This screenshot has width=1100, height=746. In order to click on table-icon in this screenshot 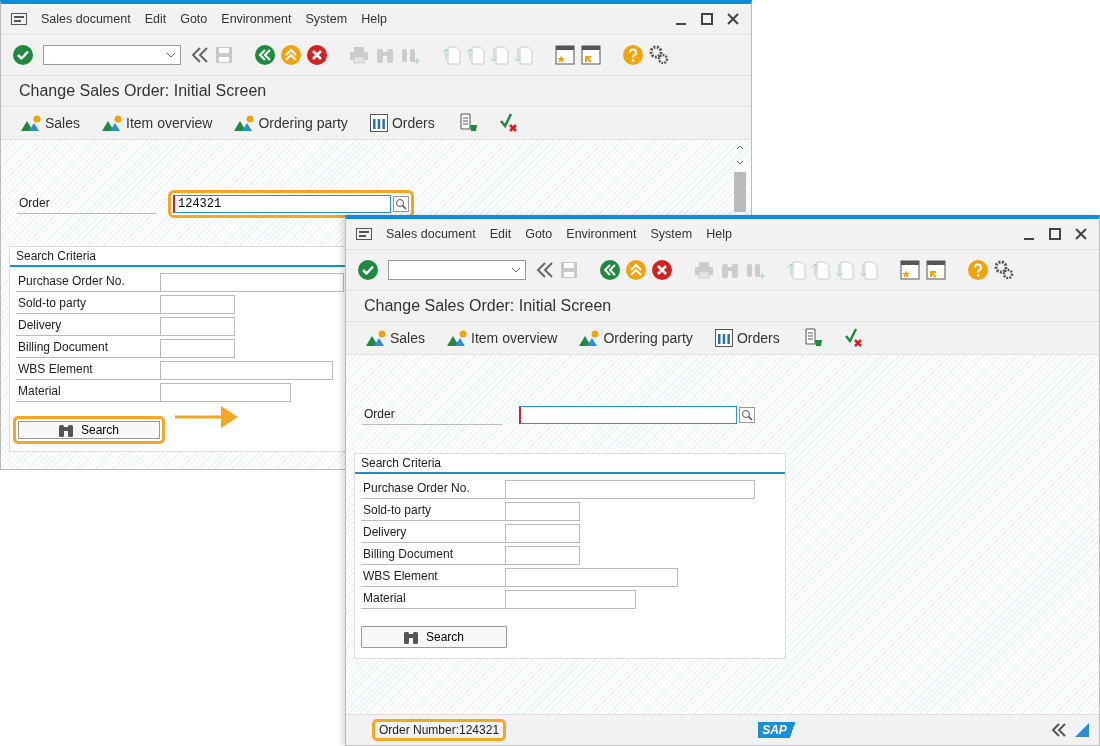, I will do `click(378, 123)`.